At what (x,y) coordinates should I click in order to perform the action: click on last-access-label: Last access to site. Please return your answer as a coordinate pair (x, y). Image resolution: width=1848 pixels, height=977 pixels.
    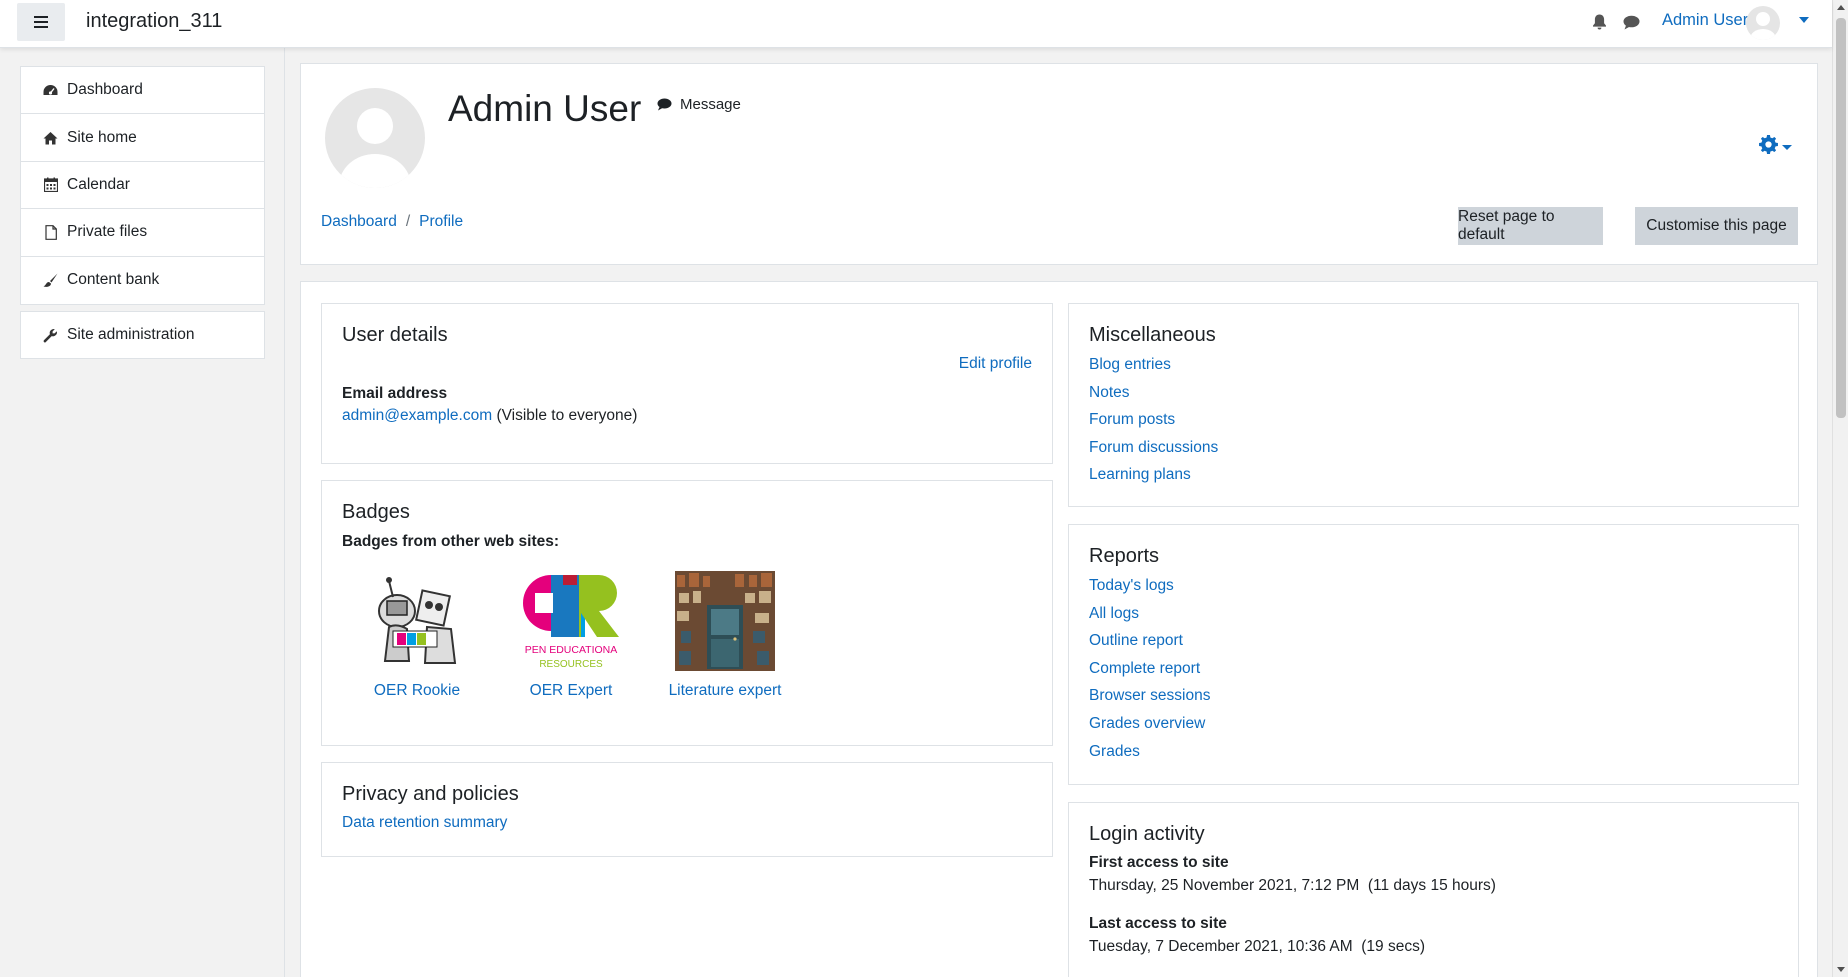
    Looking at the image, I should click on (1158, 923).